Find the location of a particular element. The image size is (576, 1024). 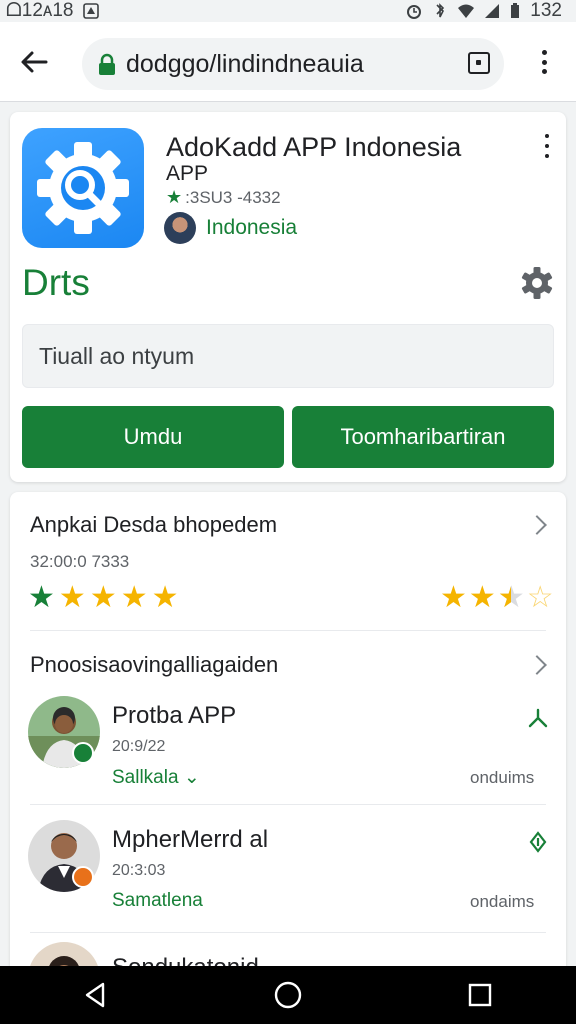

ratings-count: 32:00:0 7333 is located at coordinates (80, 561).